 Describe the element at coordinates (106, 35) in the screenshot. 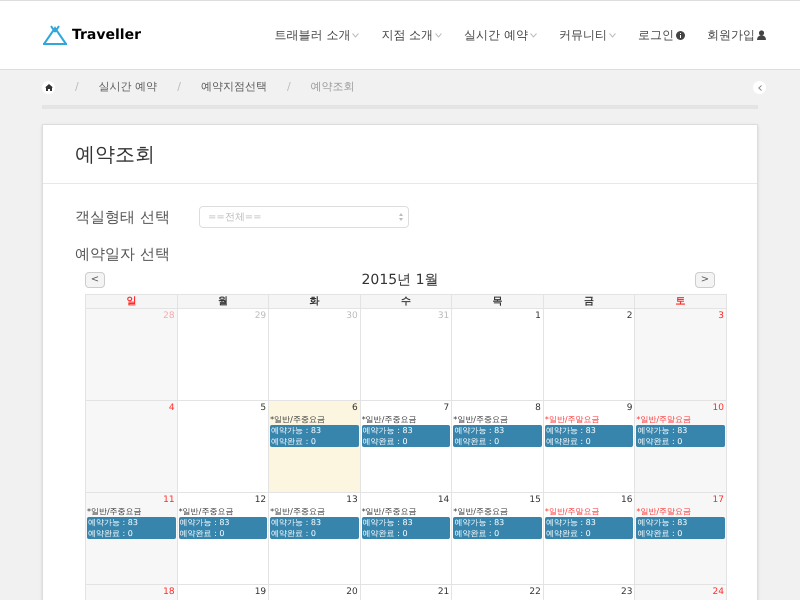

I see `logo-text: Traveller` at that location.